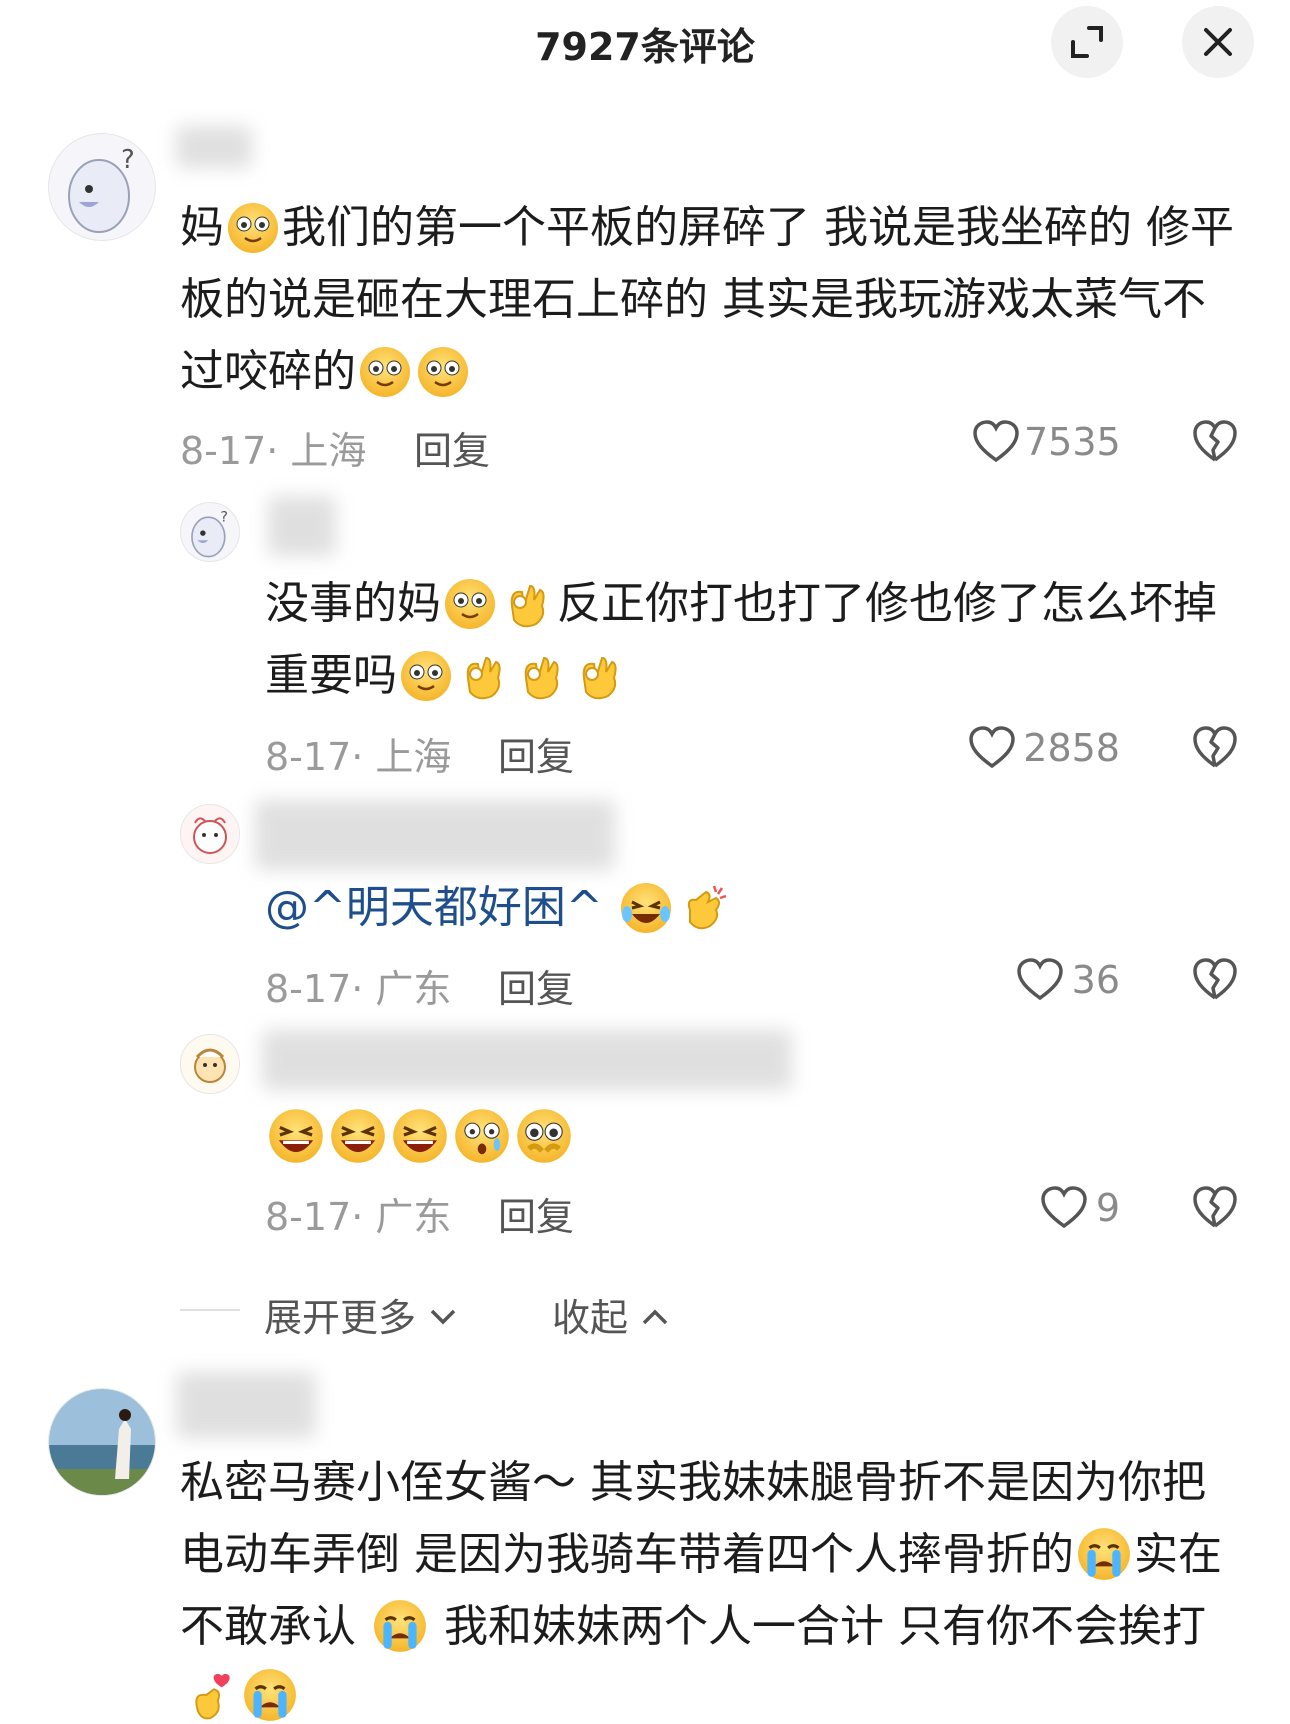 Image resolution: width=1290 pixels, height=1724 pixels. What do you see at coordinates (273, 451) in the screenshot?
I see `comment-date-location: 8-17· 上海` at bounding box center [273, 451].